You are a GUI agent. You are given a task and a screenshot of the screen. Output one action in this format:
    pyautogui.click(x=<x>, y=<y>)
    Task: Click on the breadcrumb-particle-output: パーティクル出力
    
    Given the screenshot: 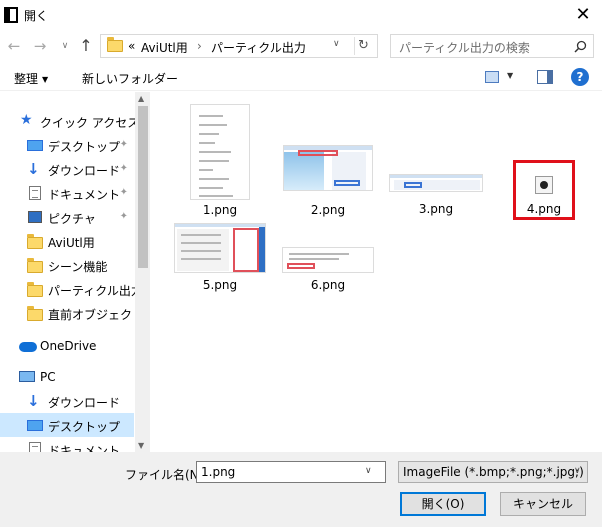 What is the action you would take?
    pyautogui.click(x=258, y=47)
    